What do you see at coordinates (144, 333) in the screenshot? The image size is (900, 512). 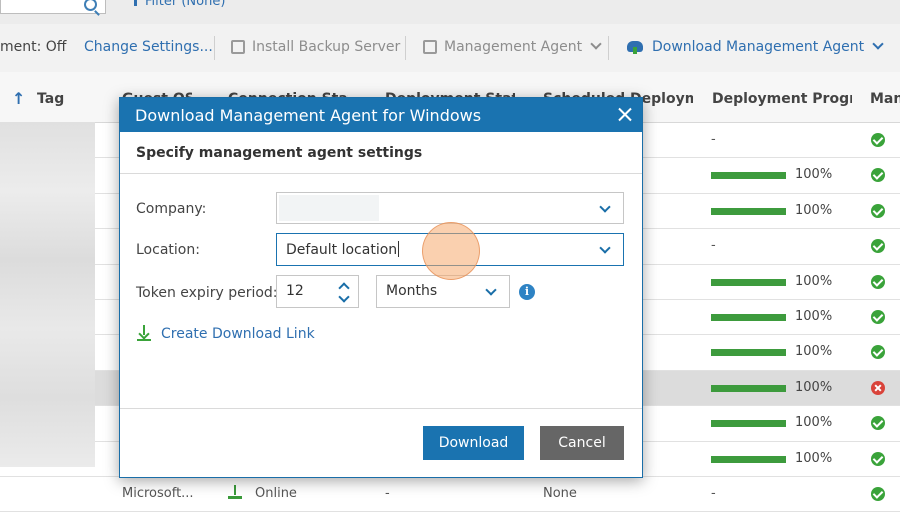 I see `download-arrow-icon` at bounding box center [144, 333].